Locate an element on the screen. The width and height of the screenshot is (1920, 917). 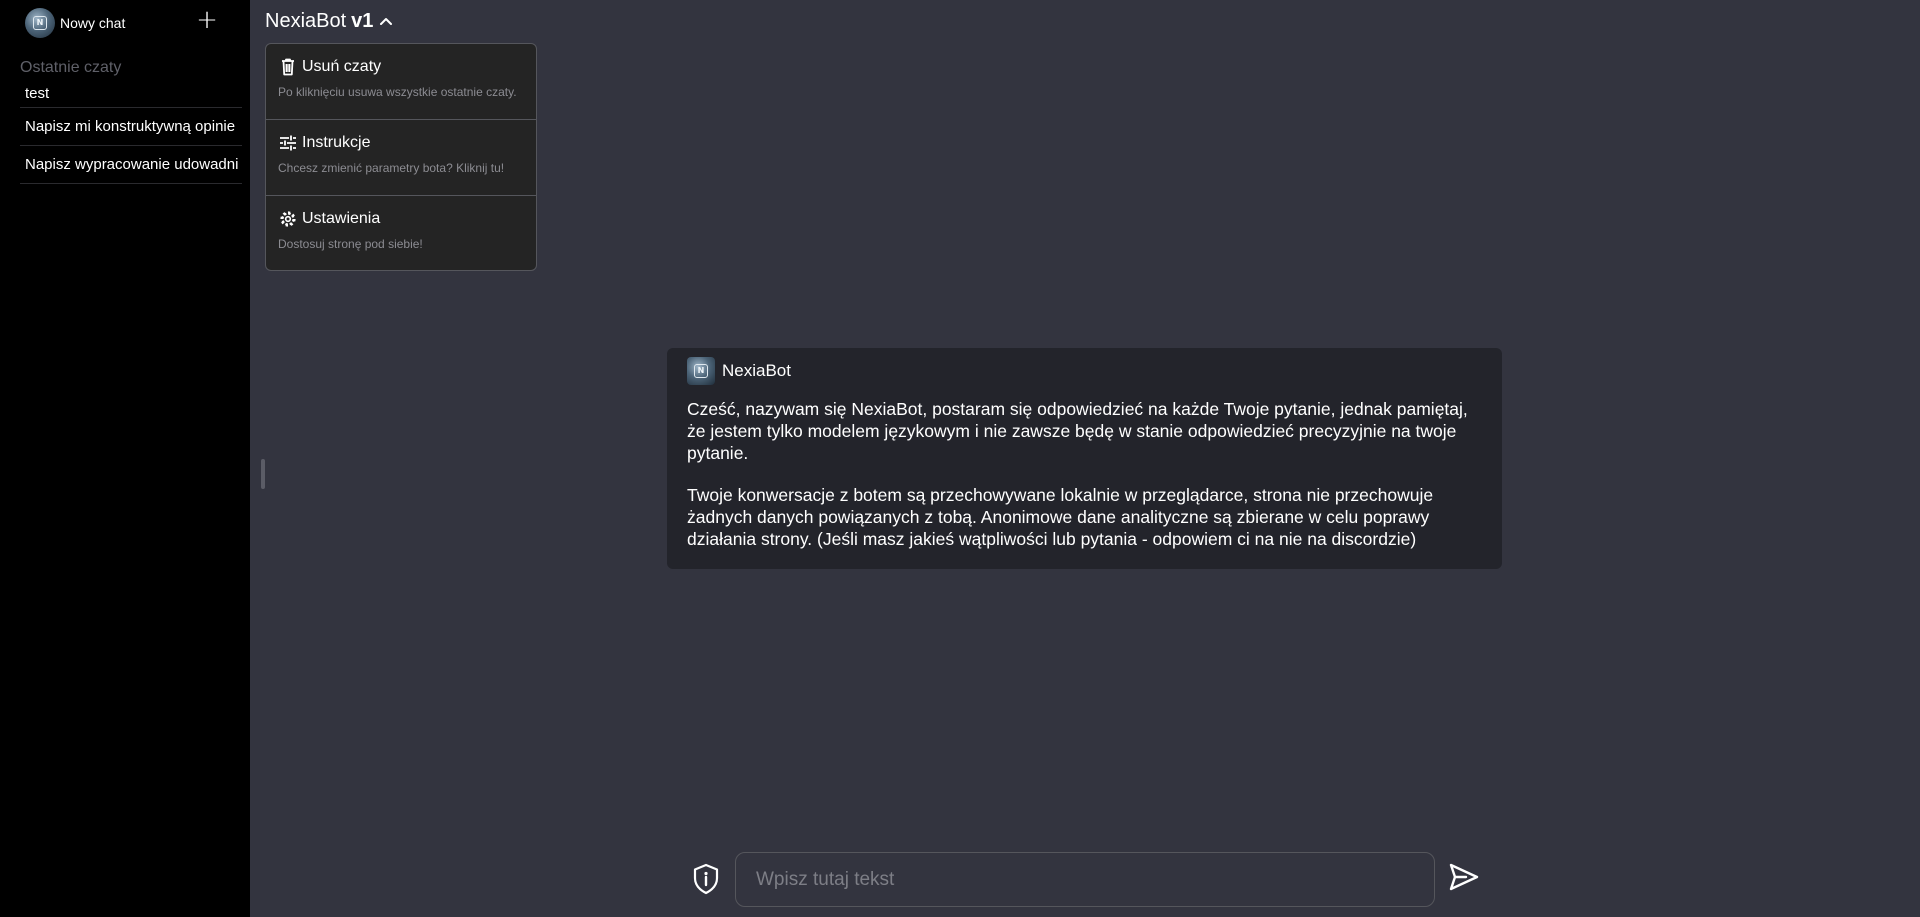
chat-item: Napisz wypracowanie udowadni is located at coordinates (131, 165).